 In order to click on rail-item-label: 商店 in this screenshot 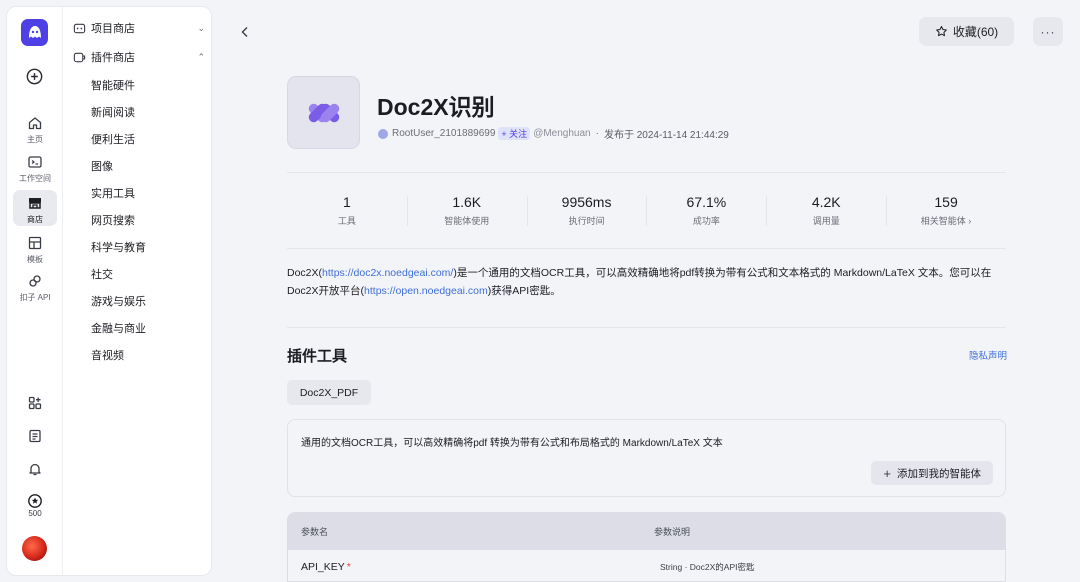, I will do `click(35, 219)`.